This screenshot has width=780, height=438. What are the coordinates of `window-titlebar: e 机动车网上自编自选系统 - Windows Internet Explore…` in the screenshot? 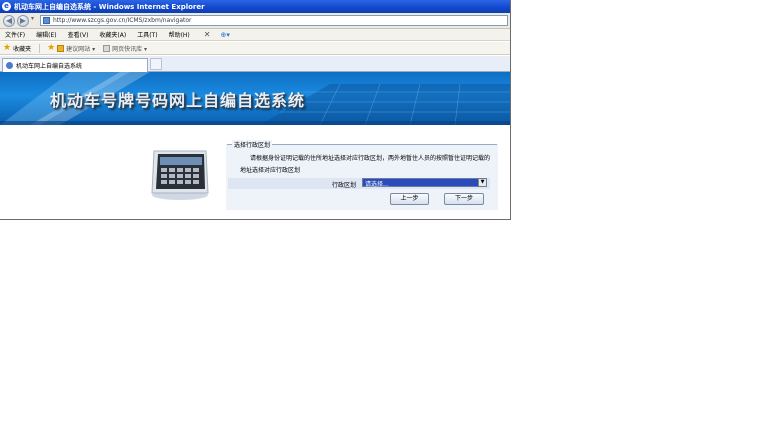 It's located at (255, 6).